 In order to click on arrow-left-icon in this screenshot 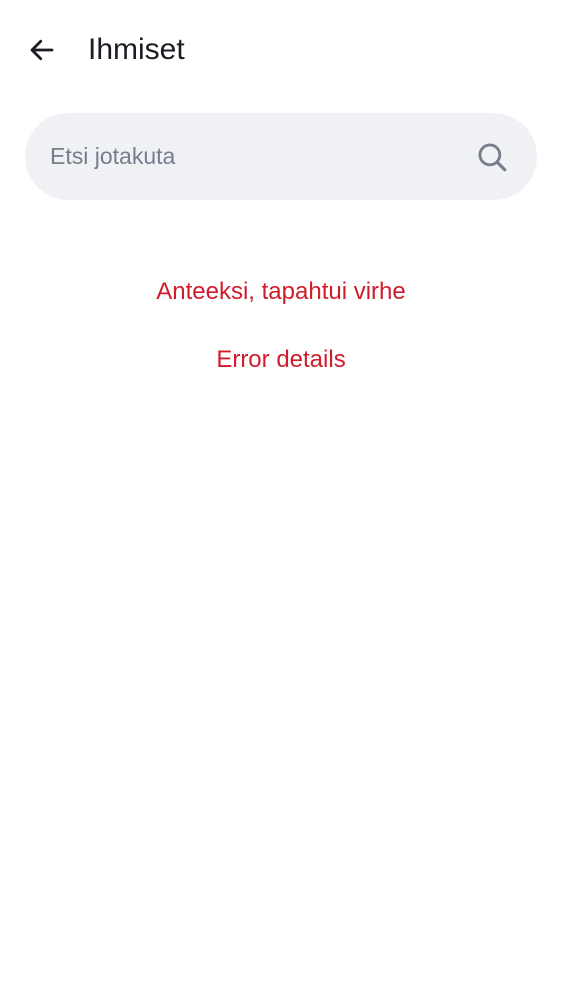, I will do `click(42, 50)`.